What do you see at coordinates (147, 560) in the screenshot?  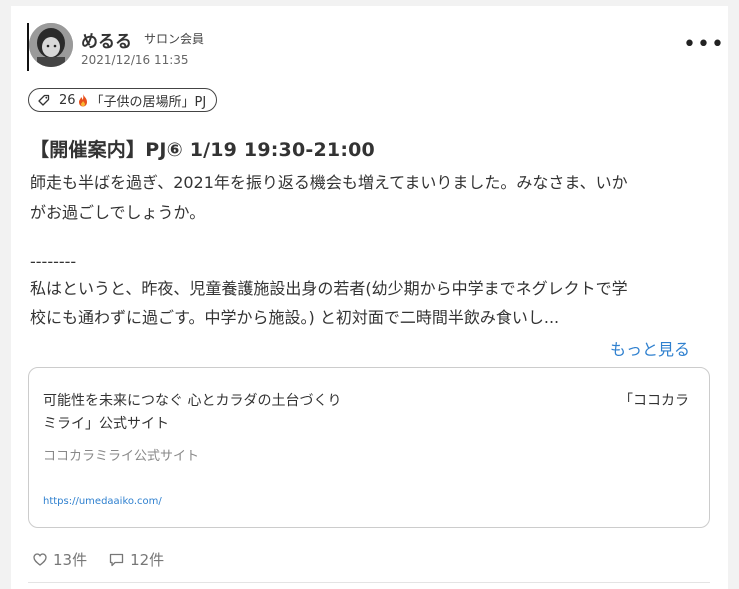 I see `comment-count: 12件` at bounding box center [147, 560].